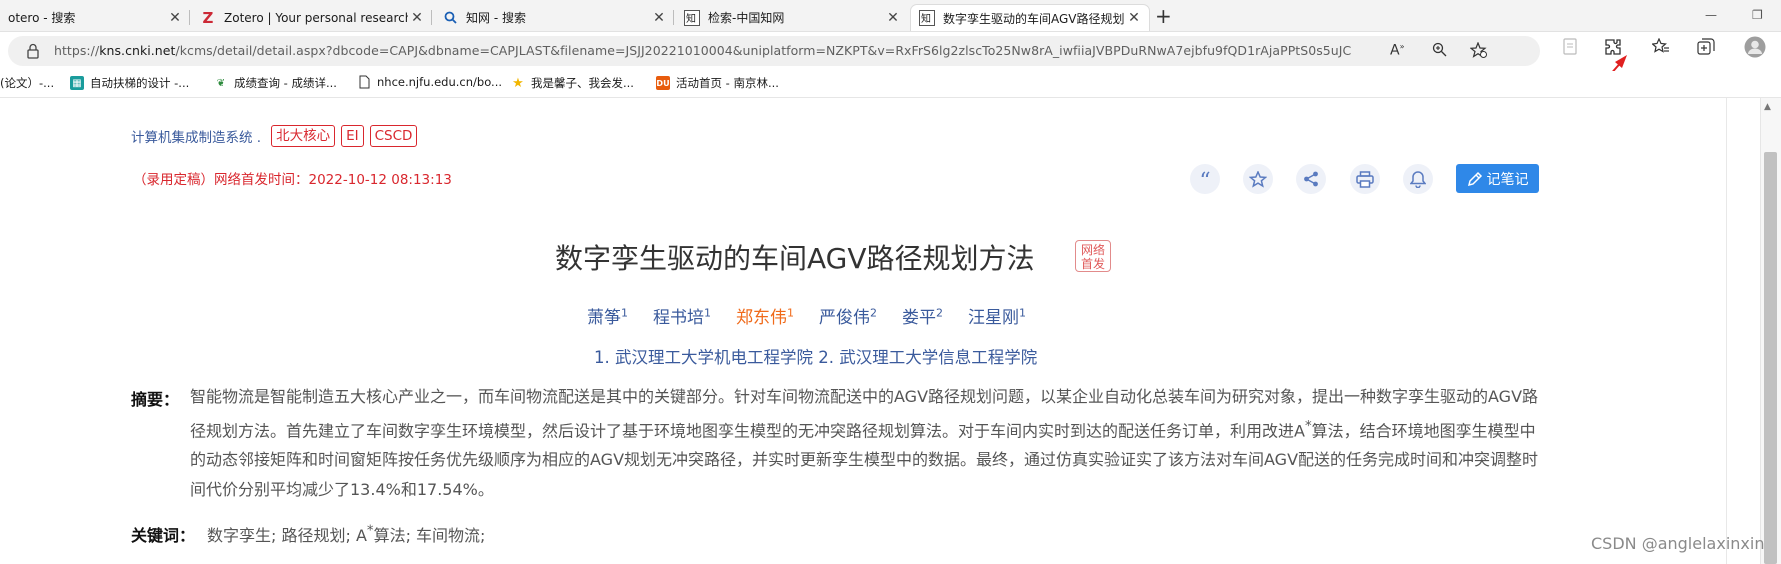 This screenshot has height=564, width=1781. What do you see at coordinates (95, 17) in the screenshot?
I see `tab-0: otero - 搜索 ✕` at bounding box center [95, 17].